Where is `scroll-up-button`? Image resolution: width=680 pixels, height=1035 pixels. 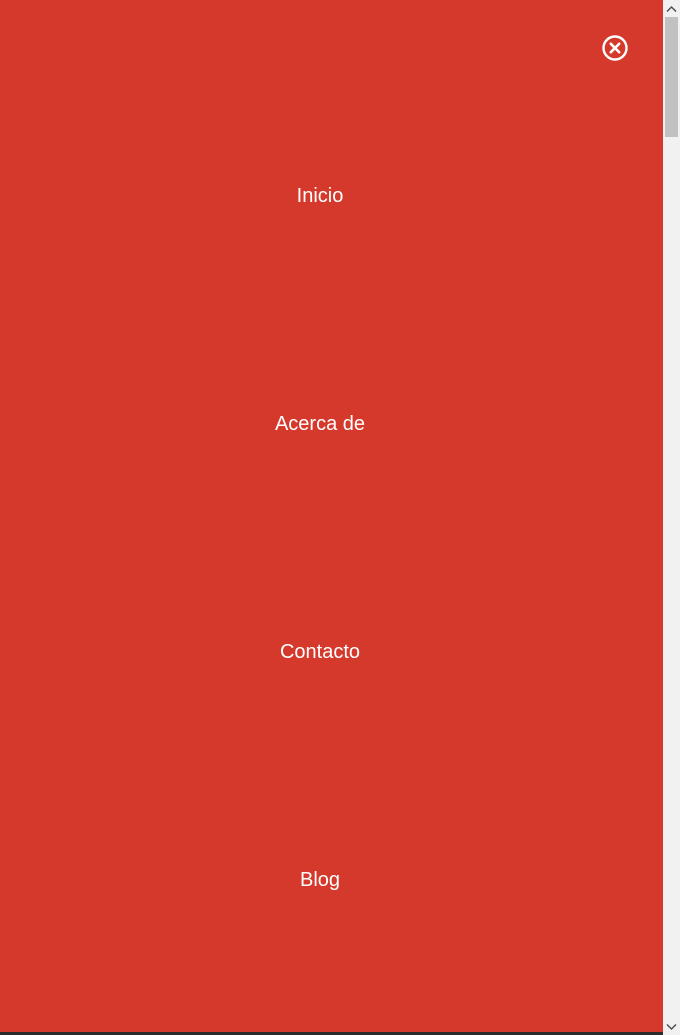 scroll-up-button is located at coordinates (671, 8).